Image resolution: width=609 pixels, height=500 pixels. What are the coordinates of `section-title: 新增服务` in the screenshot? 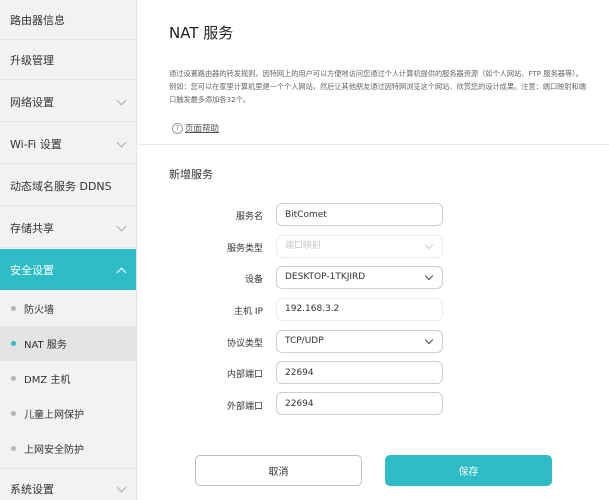 It's located at (191, 174).